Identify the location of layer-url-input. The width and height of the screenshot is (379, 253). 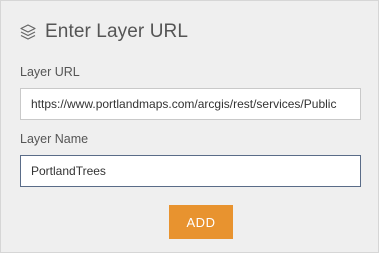
(190, 104).